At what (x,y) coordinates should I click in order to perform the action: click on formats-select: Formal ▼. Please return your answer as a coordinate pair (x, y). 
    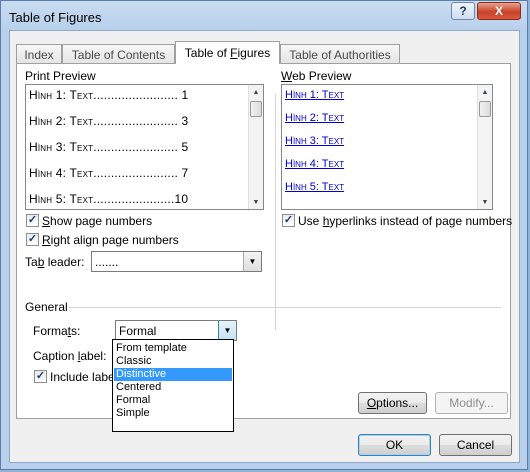
    Looking at the image, I should click on (176, 330).